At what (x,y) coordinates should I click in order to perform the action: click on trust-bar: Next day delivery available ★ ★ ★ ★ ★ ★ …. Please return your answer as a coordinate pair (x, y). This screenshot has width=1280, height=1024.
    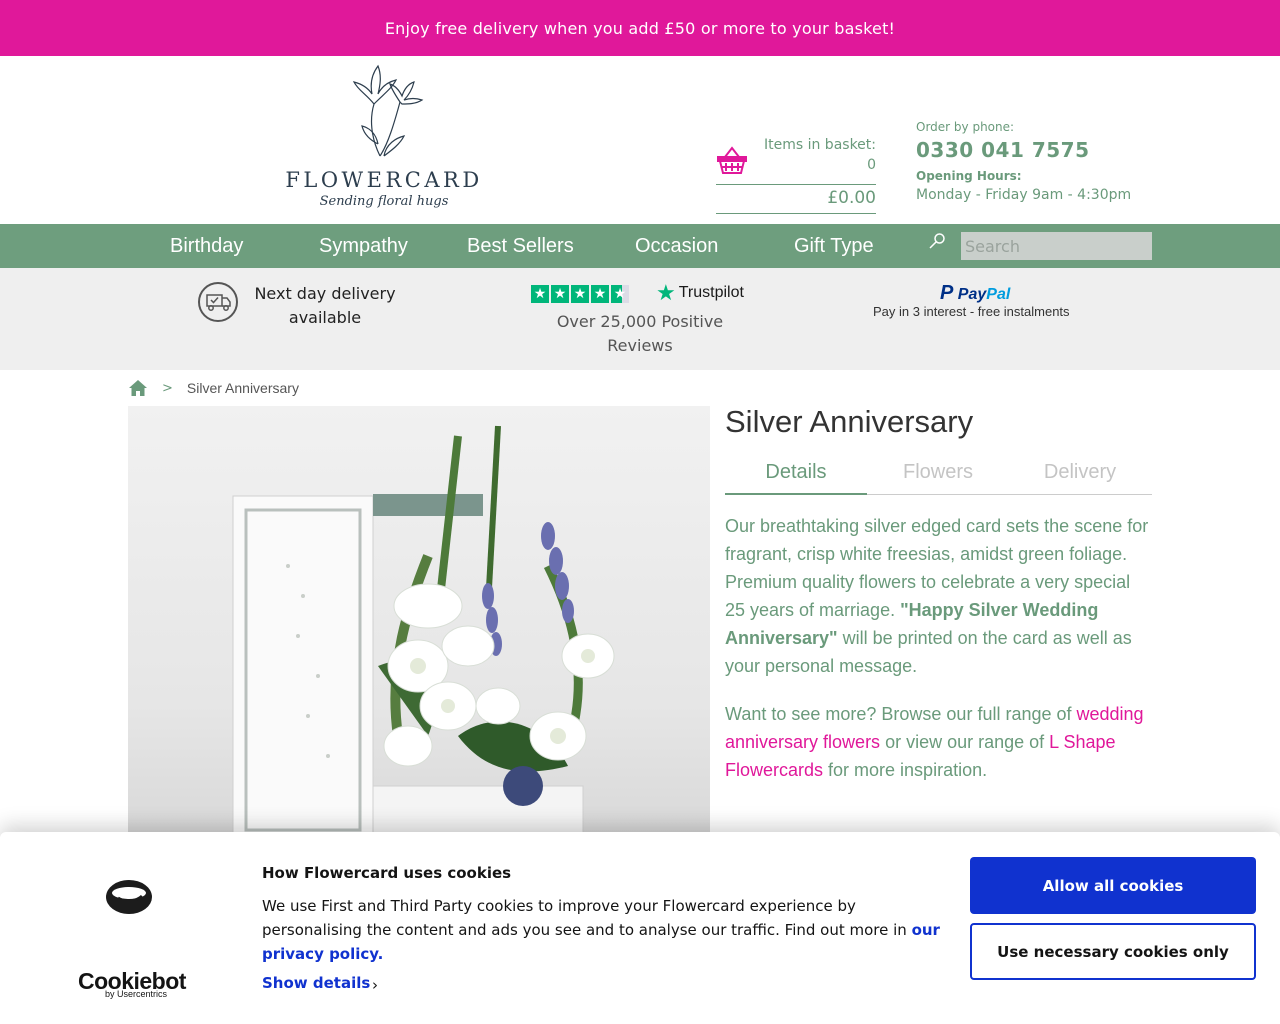
    Looking at the image, I should click on (640, 319).